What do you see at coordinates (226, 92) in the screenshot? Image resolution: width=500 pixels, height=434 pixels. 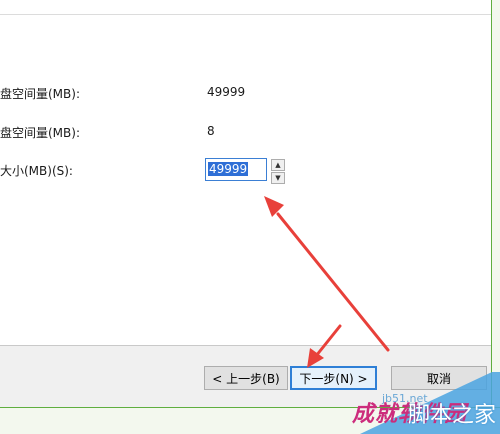 I see `max-space-value: 49999` at bounding box center [226, 92].